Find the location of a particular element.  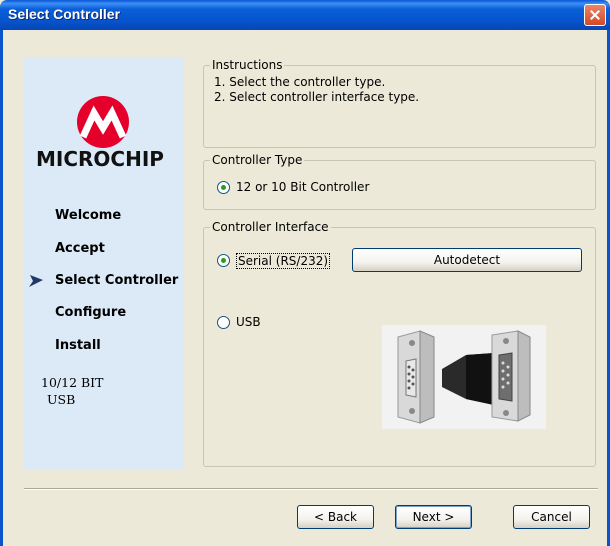

sidebar-item-welcome: Welcome is located at coordinates (88, 215).